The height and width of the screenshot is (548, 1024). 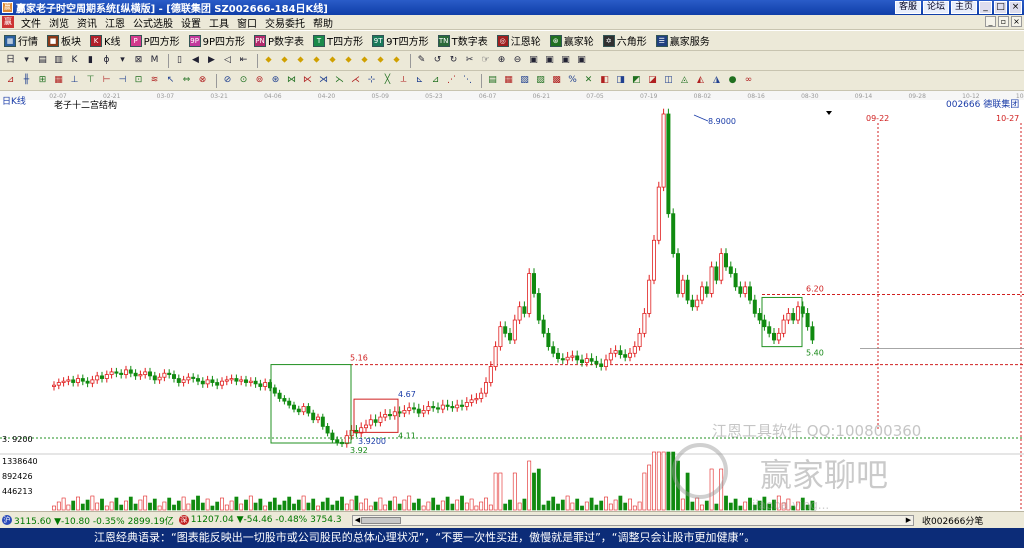 What do you see at coordinates (421, 60) in the screenshot?
I see `tool-24-icon: ✎` at bounding box center [421, 60].